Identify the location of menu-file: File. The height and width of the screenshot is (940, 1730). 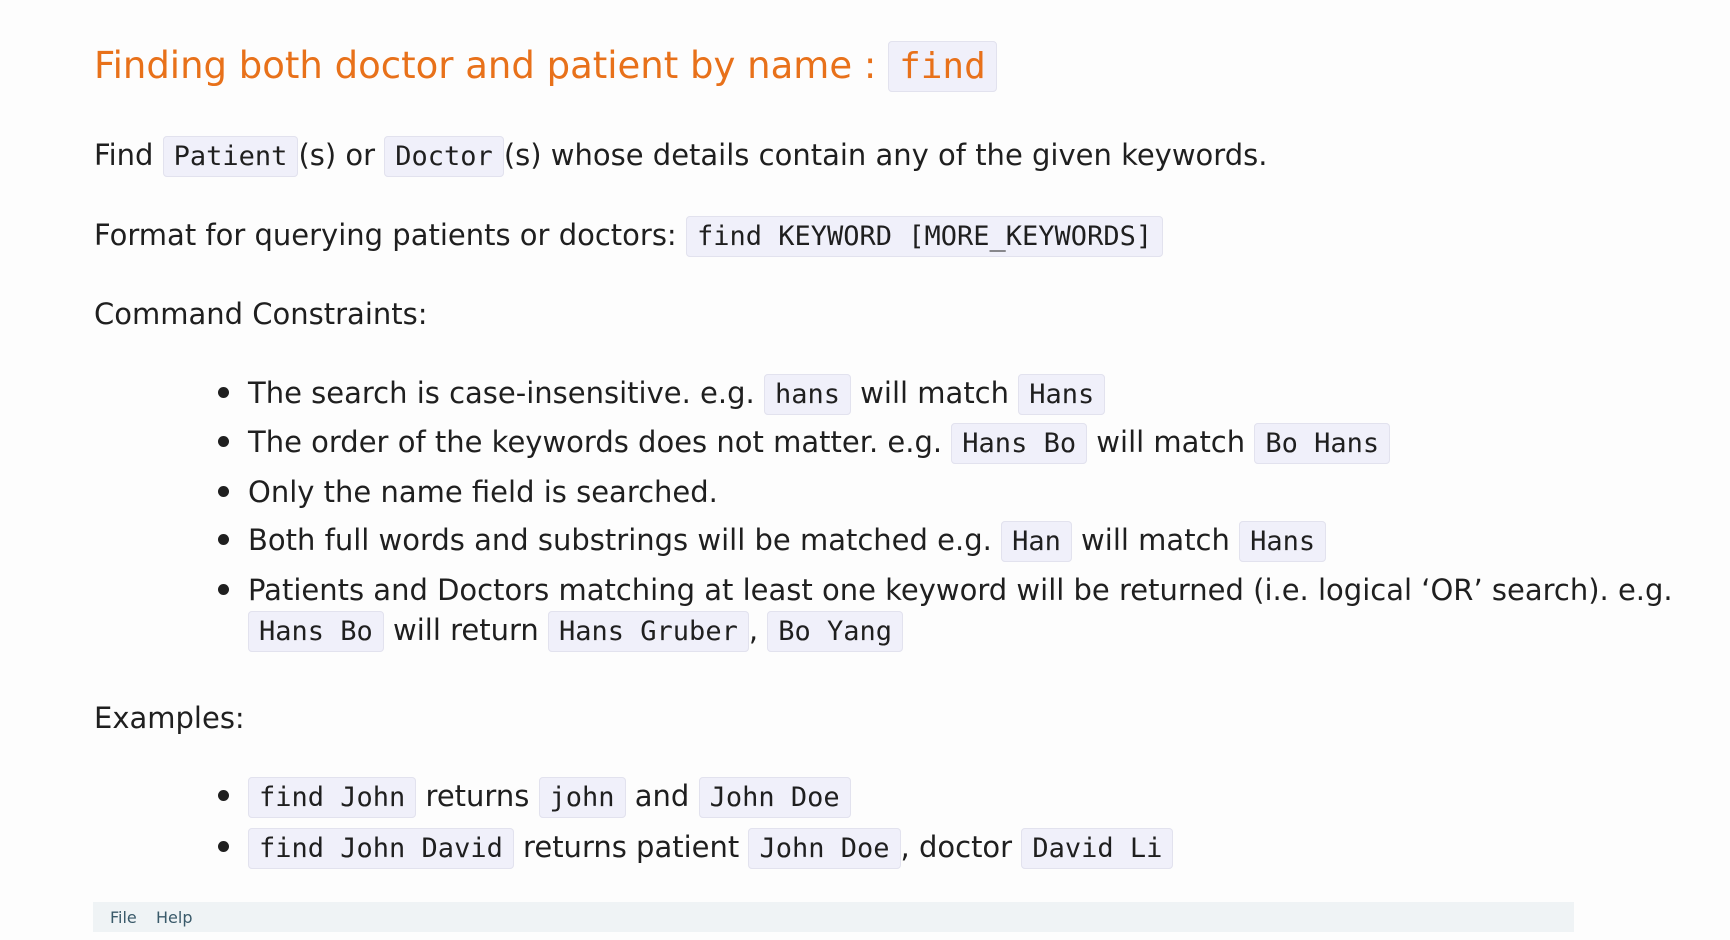
(123, 917).